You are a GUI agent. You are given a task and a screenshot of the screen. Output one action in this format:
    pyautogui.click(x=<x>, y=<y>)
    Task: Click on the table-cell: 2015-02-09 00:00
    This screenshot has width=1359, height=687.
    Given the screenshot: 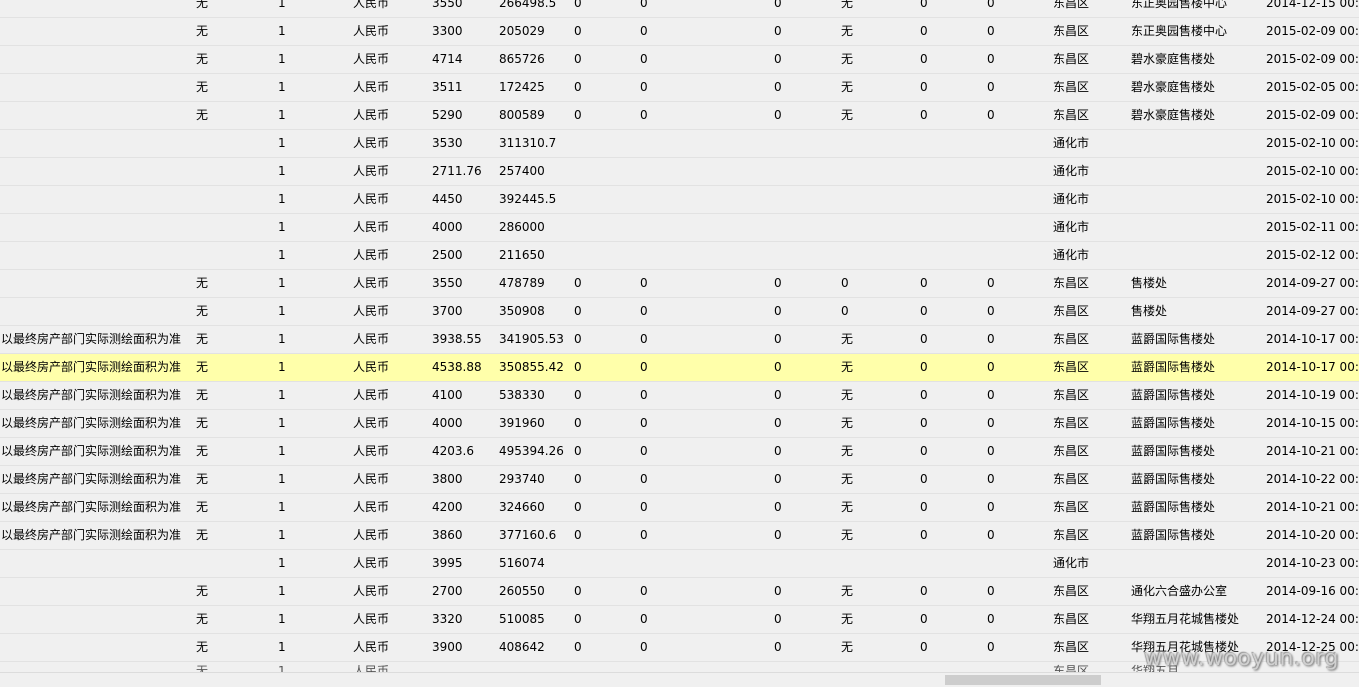 What is the action you would take?
    pyautogui.click(x=1312, y=31)
    